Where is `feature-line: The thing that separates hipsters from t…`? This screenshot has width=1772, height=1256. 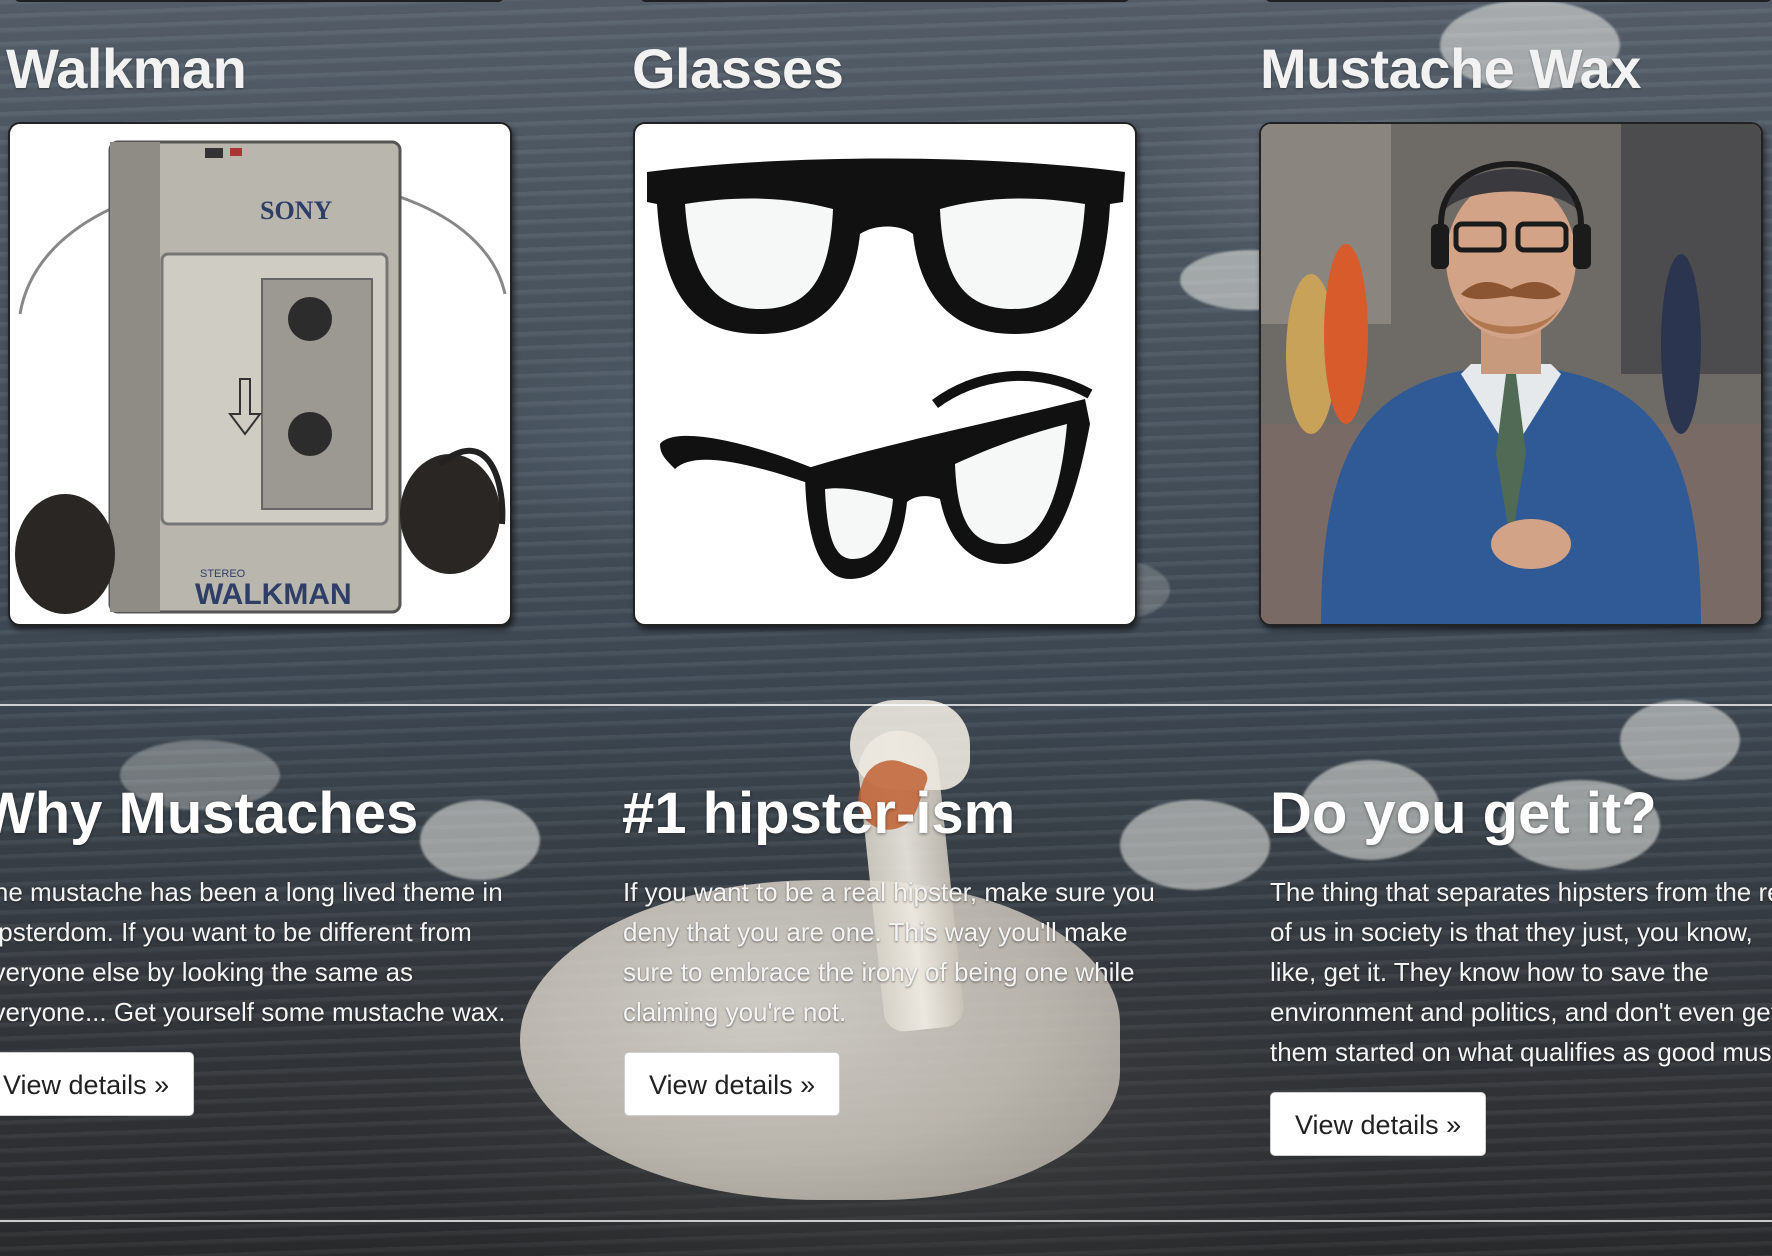
feature-line: The thing that separates hipsters from t… is located at coordinates (1521, 892).